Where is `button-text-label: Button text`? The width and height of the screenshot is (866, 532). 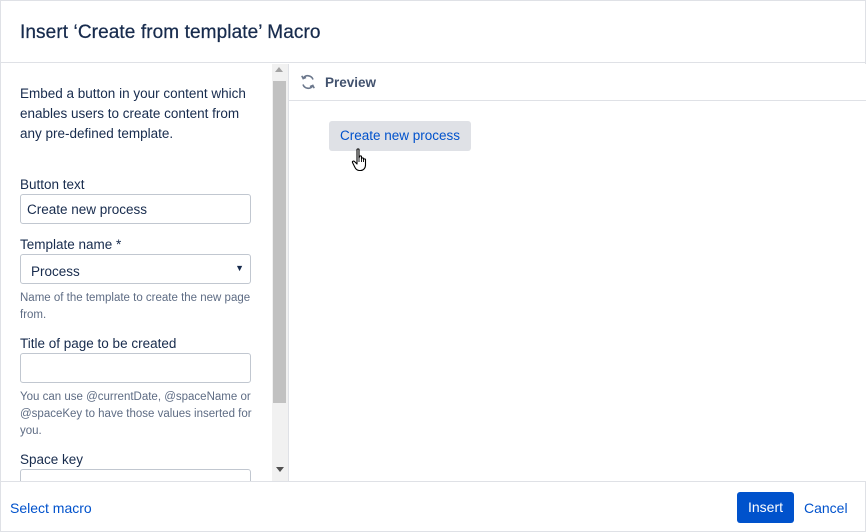 button-text-label: Button text is located at coordinates (52, 184).